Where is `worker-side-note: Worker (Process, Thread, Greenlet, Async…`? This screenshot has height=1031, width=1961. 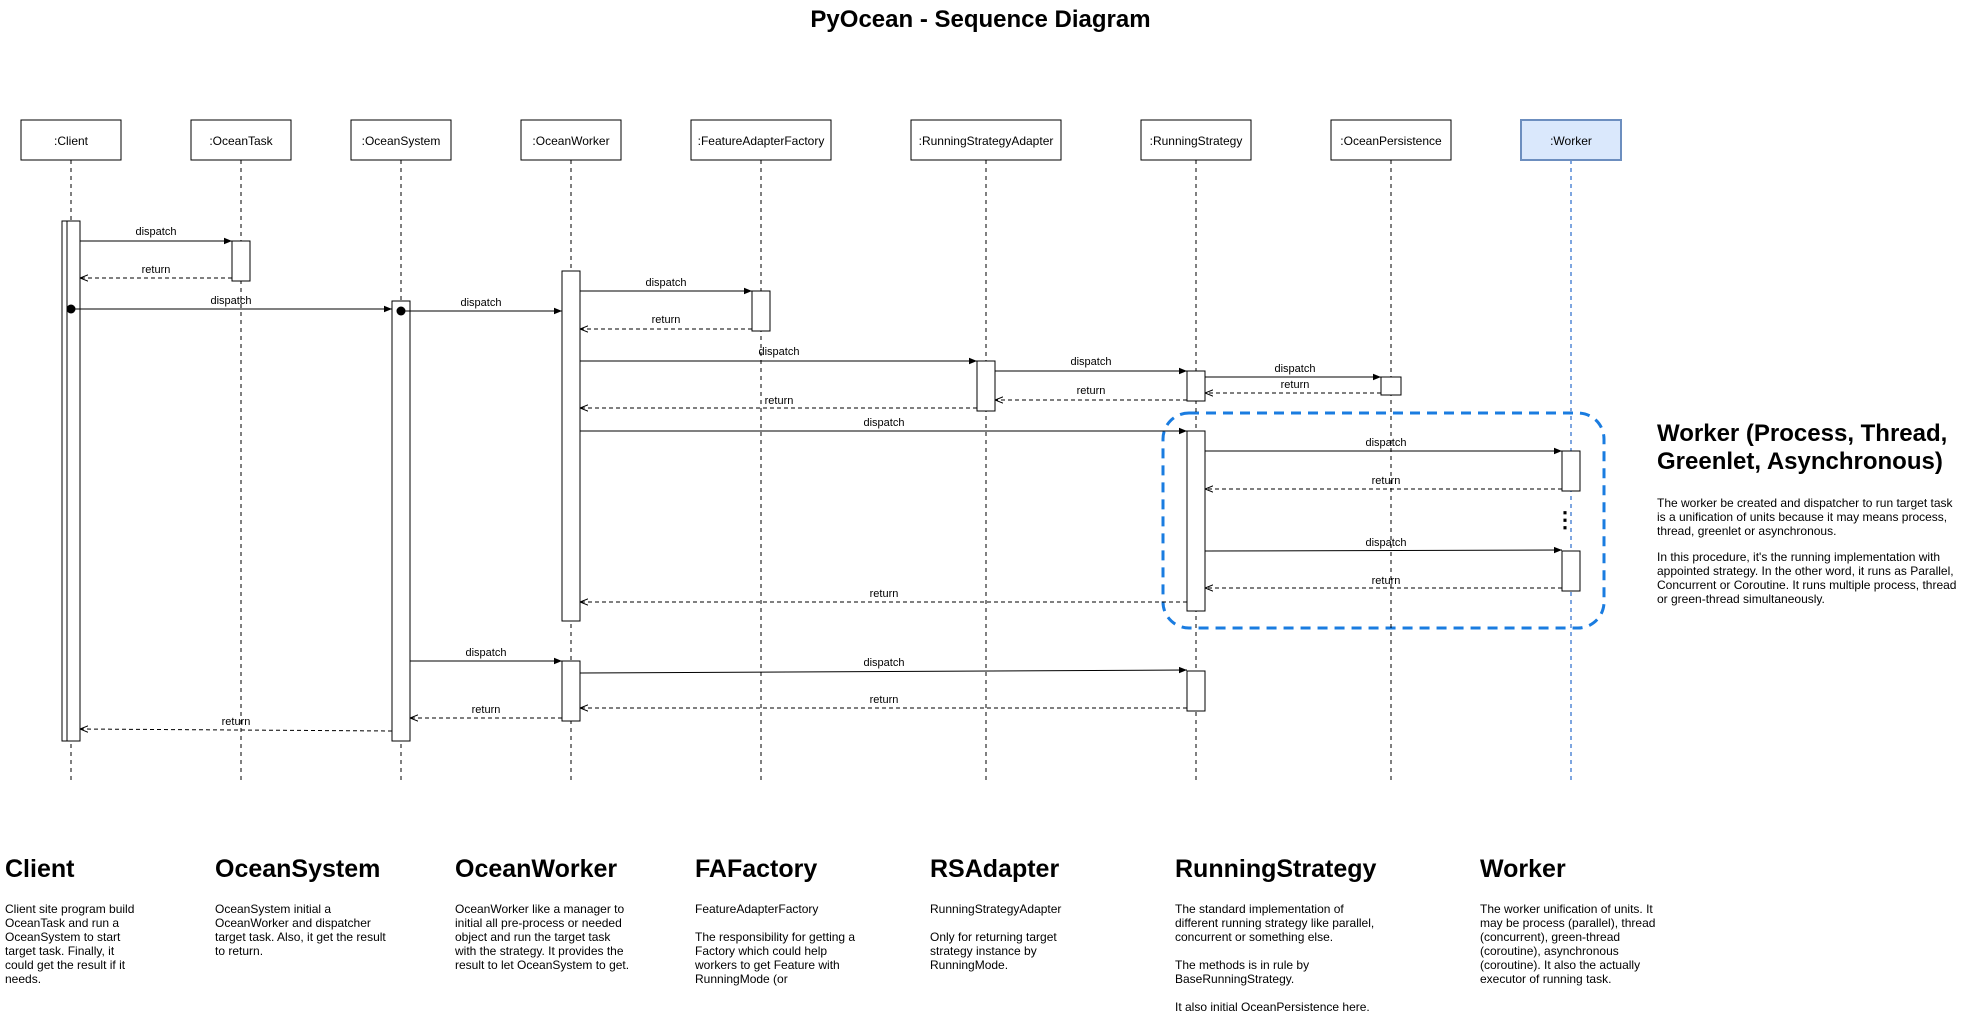 worker-side-note: Worker (Process, Thread, Greenlet, Async… is located at coordinates (1807, 519).